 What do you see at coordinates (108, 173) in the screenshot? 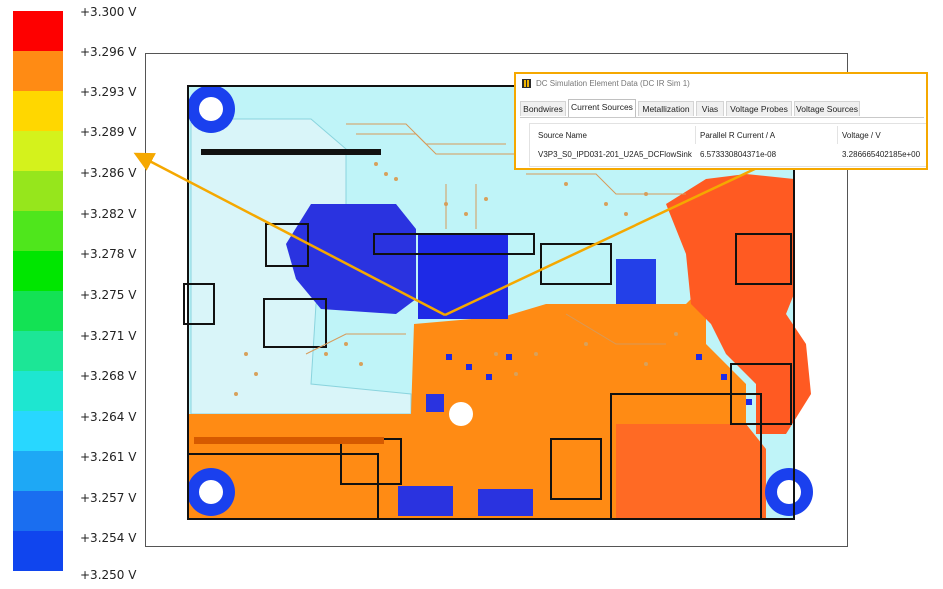
I see `legend-label: +3.286 V` at bounding box center [108, 173].